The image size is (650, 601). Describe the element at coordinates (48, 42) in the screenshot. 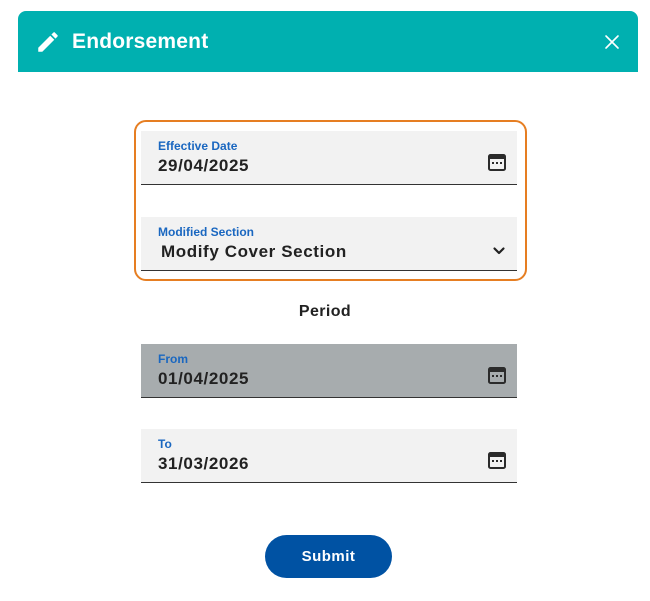

I see `pencil-icon` at that location.